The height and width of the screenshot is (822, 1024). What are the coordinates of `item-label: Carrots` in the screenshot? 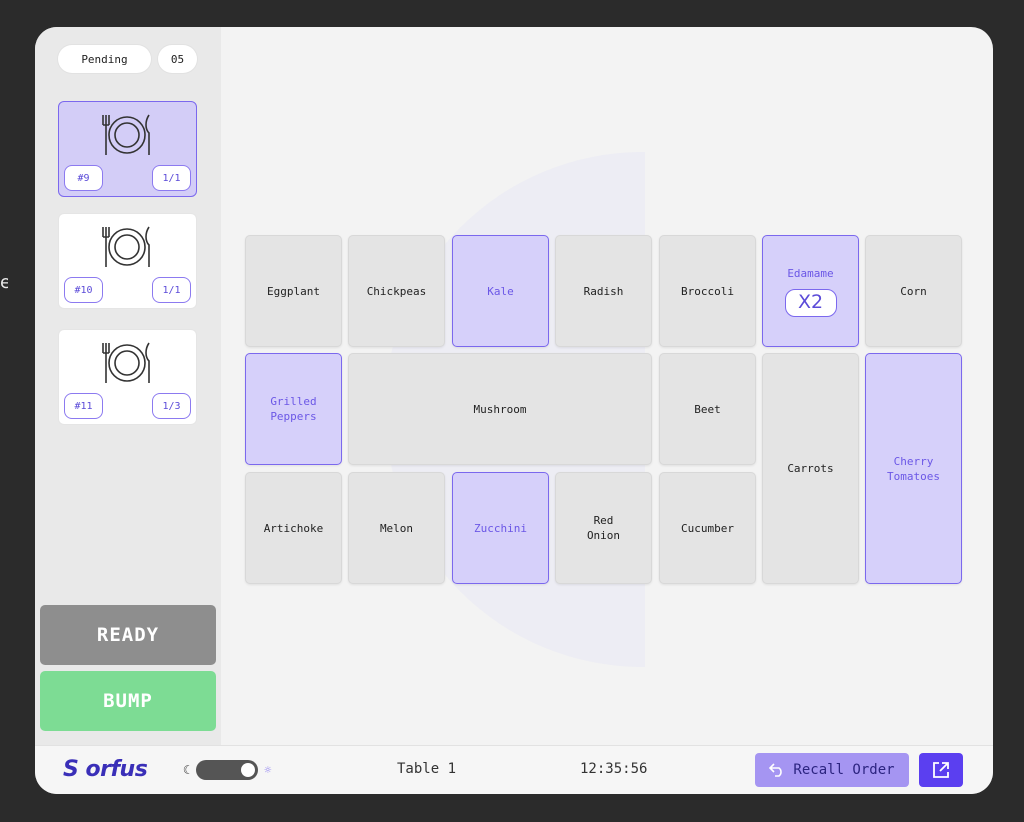 It's located at (810, 468).